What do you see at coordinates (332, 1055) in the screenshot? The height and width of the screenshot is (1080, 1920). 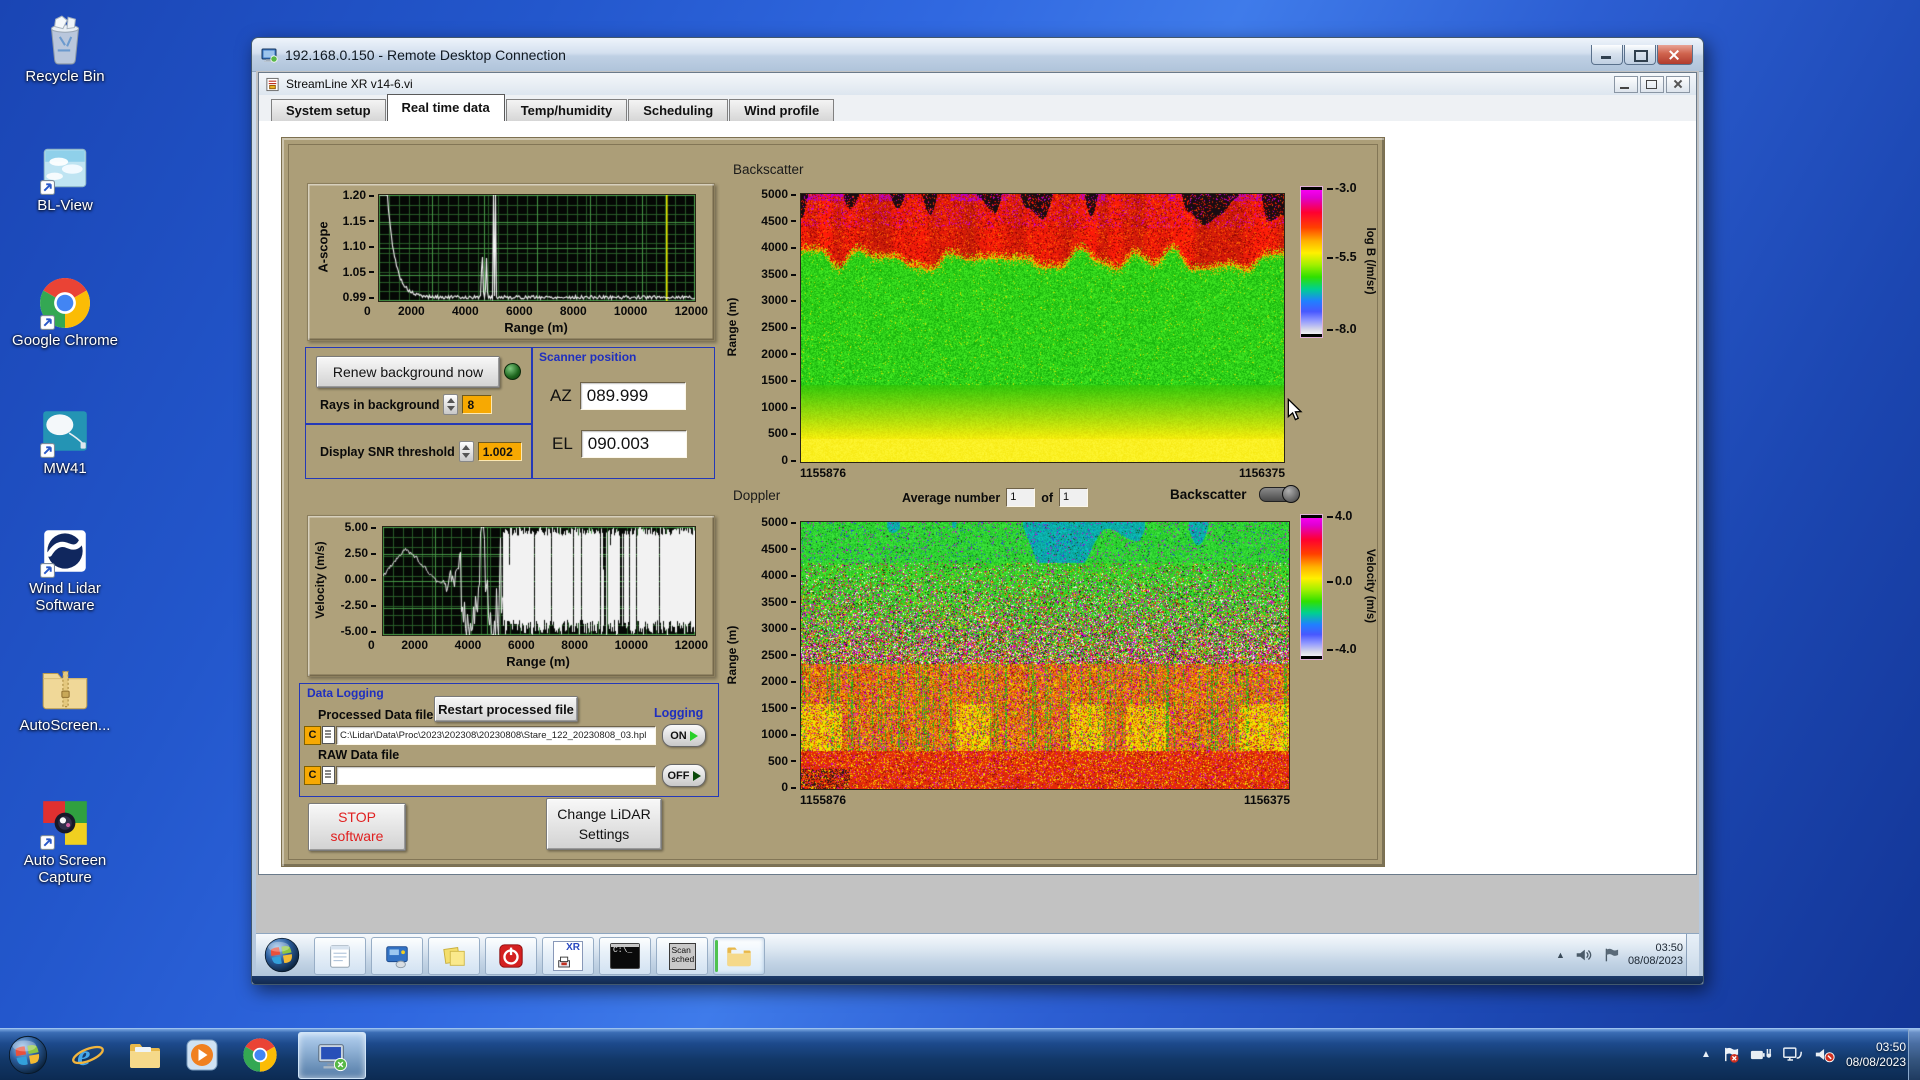 I see `host-taskbar-rdp-button-active` at bounding box center [332, 1055].